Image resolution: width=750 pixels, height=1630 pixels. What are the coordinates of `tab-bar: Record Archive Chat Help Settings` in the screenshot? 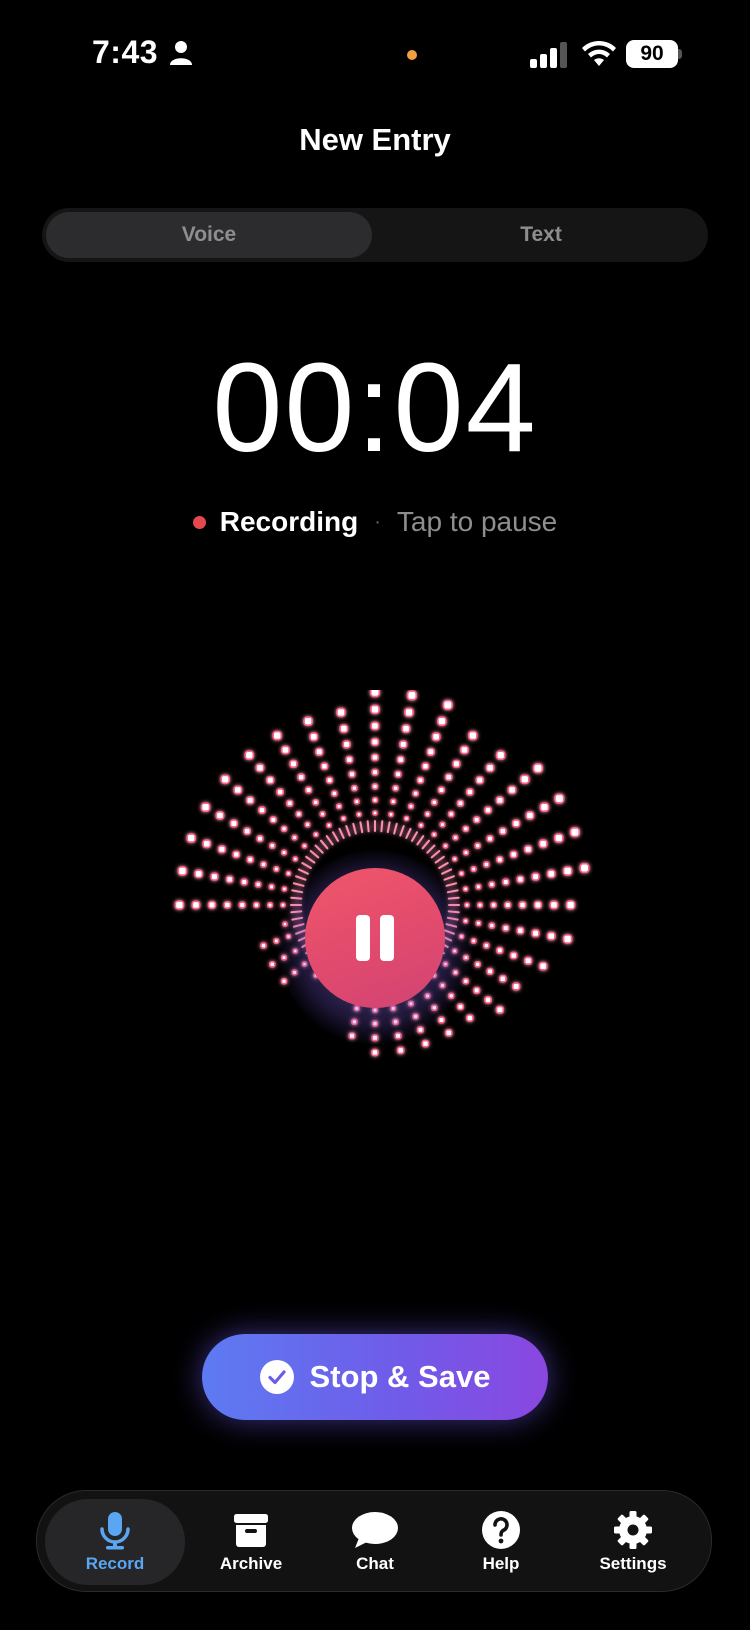 It's located at (374, 1541).